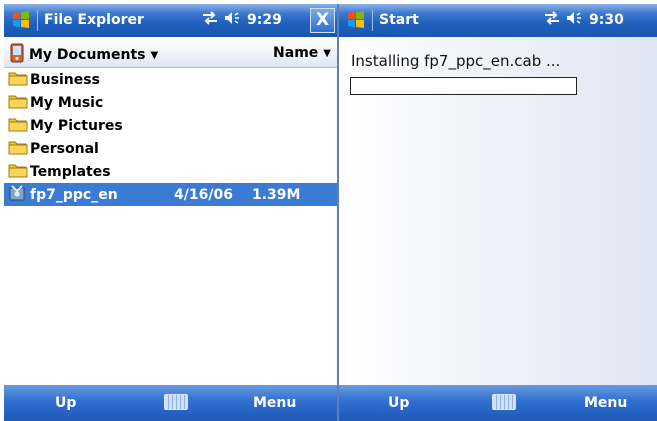 The image size is (657, 421). I want to click on status-area: 9:29, so click(241, 20).